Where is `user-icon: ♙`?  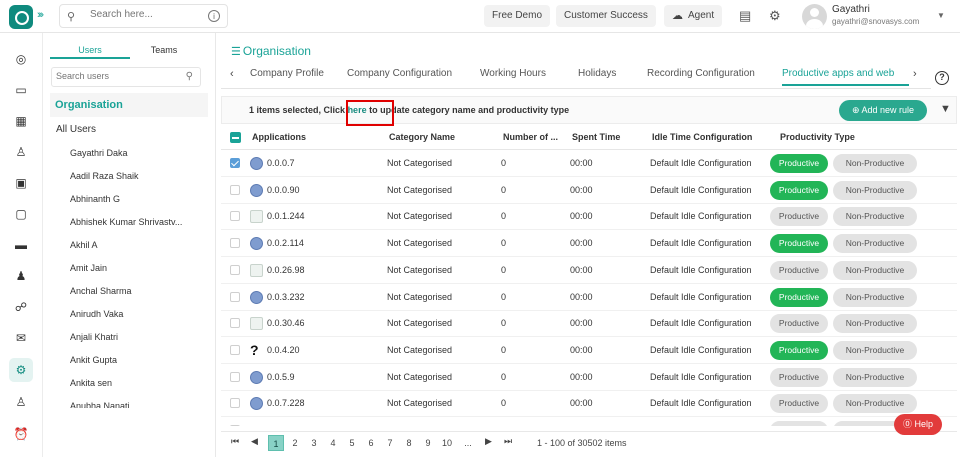
user-icon: ♙ is located at coordinates (21, 152).